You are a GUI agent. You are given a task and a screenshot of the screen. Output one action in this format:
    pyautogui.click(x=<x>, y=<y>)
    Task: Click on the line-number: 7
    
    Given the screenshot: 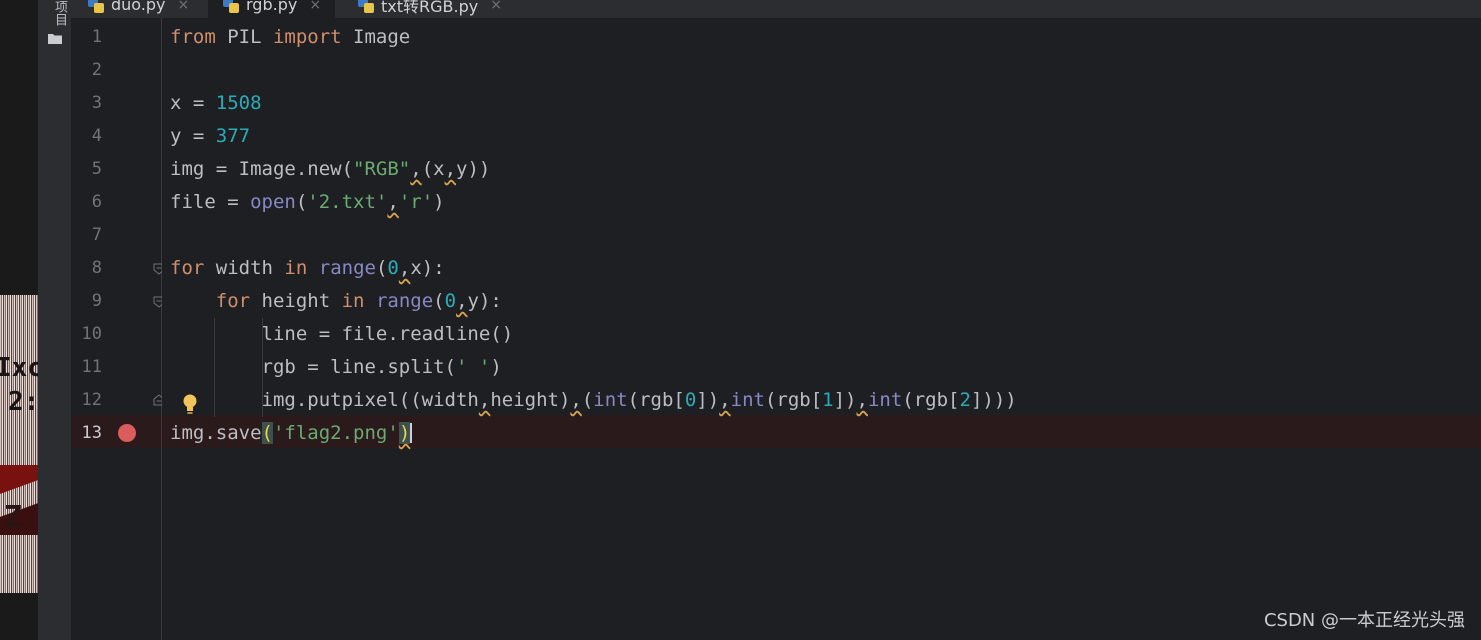 What is the action you would take?
    pyautogui.click(x=96, y=235)
    